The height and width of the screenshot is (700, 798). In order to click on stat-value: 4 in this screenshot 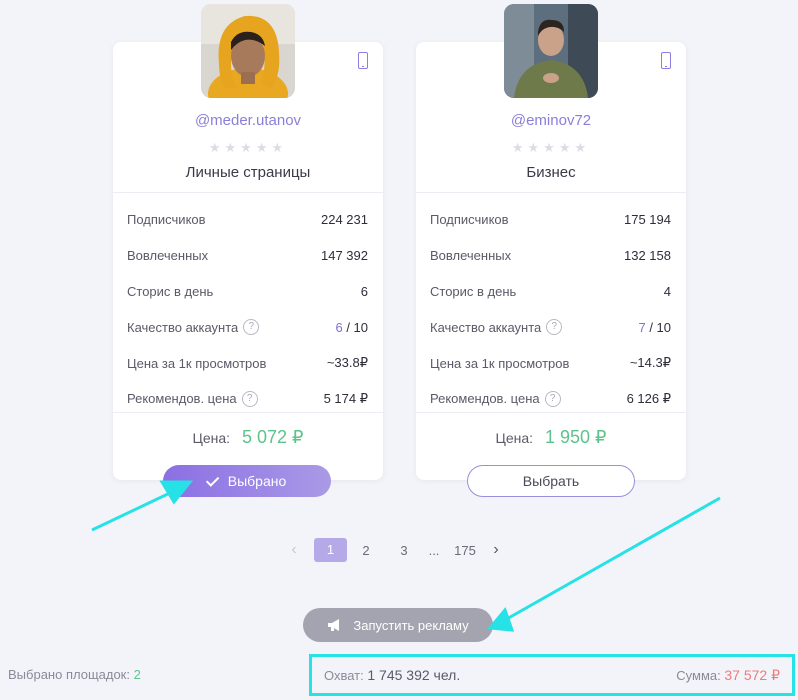, I will do `click(667, 291)`.